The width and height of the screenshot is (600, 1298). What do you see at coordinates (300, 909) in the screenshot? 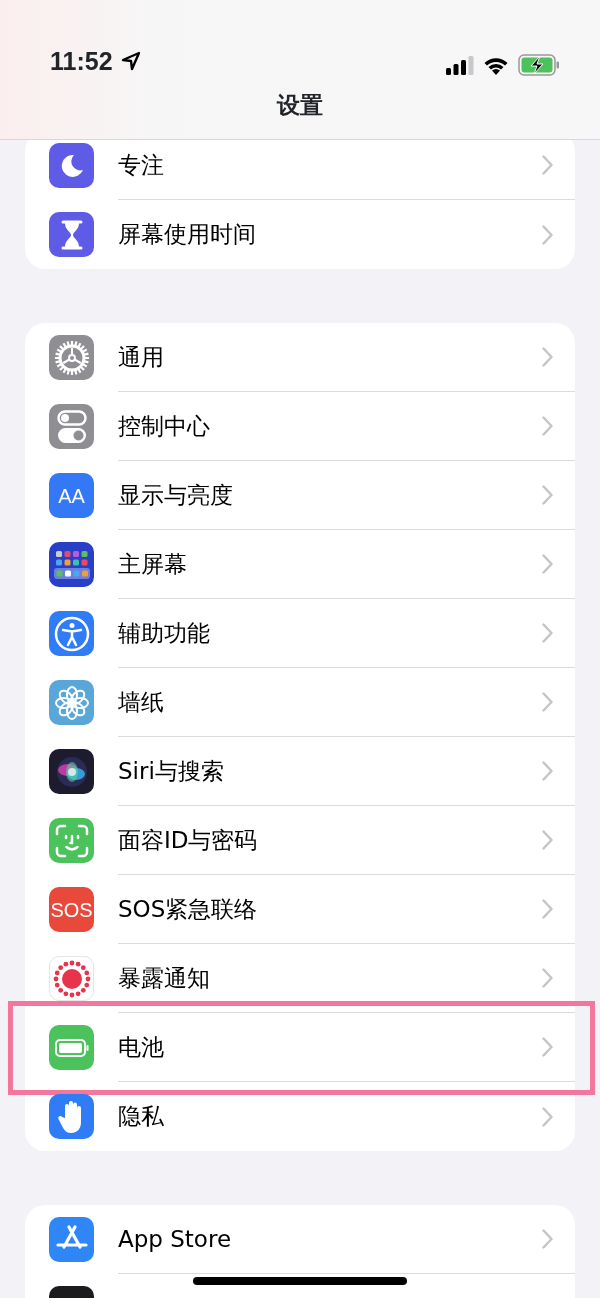
I see `settings-item: SOS SOS紧急联络` at bounding box center [300, 909].